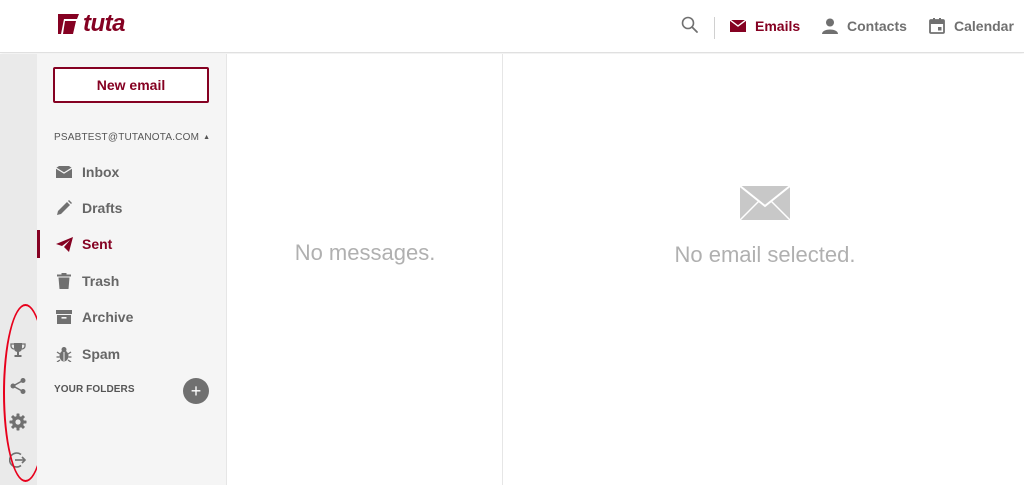 This screenshot has height=485, width=1024. Describe the element at coordinates (778, 26) in the screenshot. I see `nav-emails-label: Emails` at that location.